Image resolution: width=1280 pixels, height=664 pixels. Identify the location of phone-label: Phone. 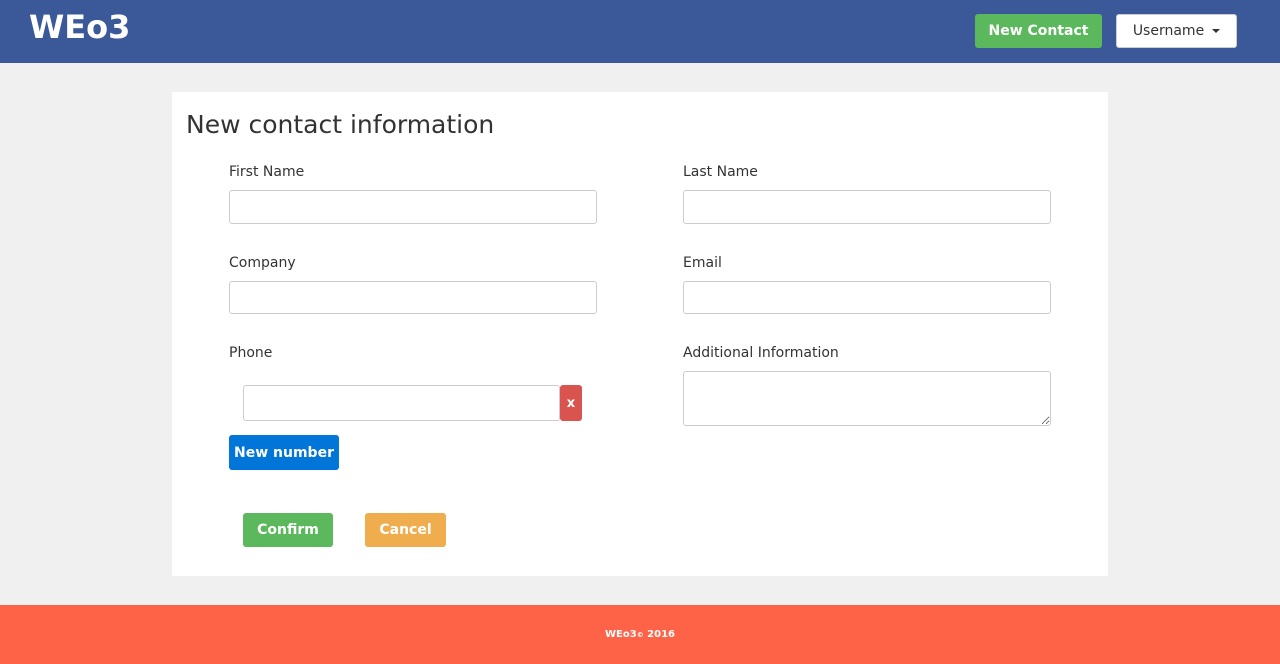
(251, 353).